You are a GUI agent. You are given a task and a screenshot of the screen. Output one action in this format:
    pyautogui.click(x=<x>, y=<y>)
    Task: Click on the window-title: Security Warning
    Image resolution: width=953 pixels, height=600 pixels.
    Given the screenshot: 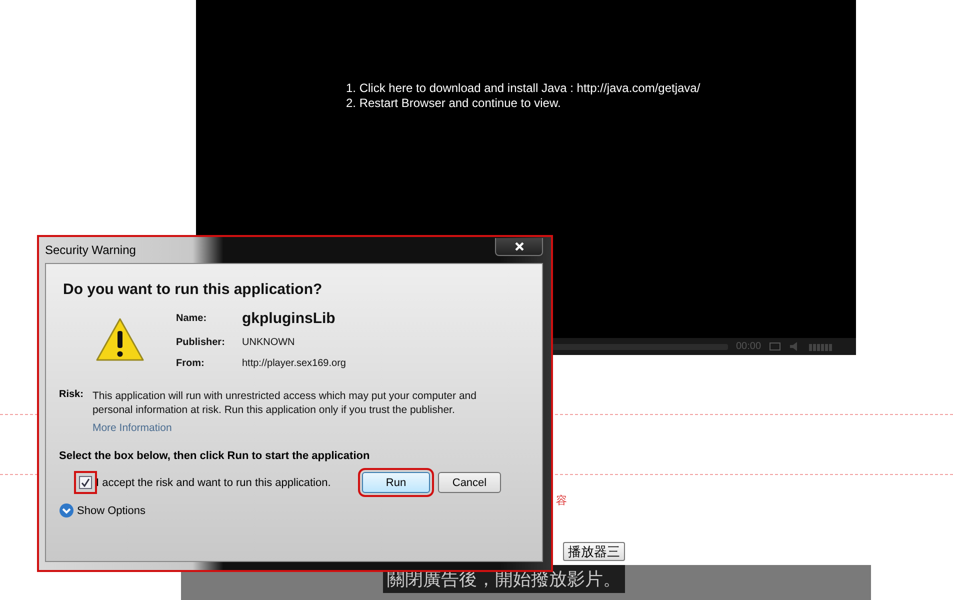 What is the action you would take?
    pyautogui.click(x=90, y=250)
    